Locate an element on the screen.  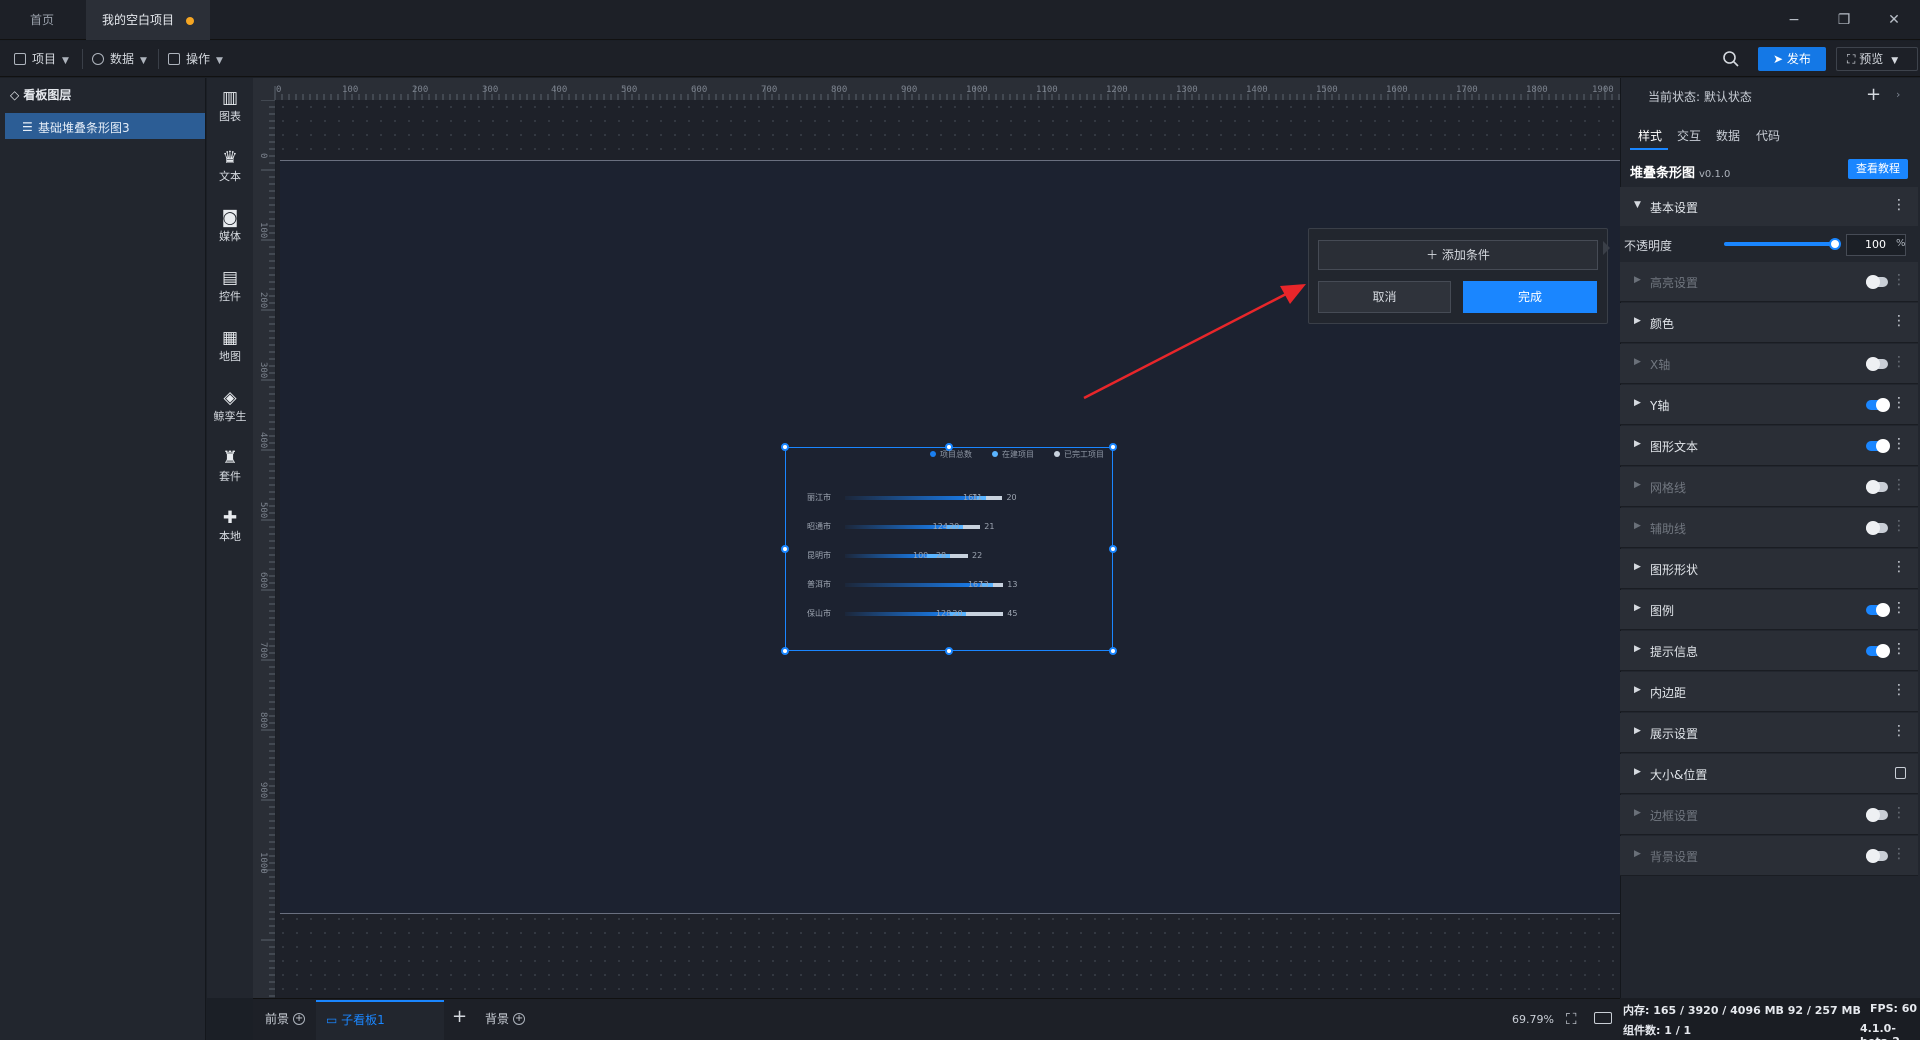
legend-label: 项目总数 is located at coordinates (956, 454).